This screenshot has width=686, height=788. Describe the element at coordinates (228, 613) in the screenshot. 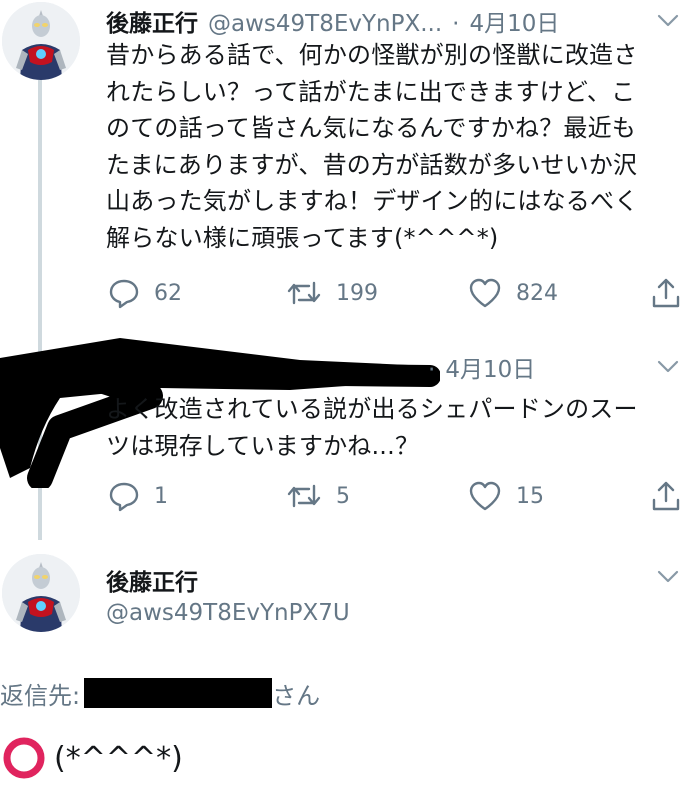

I see `author-handle: @aws49T8EvYnPX7U` at that location.